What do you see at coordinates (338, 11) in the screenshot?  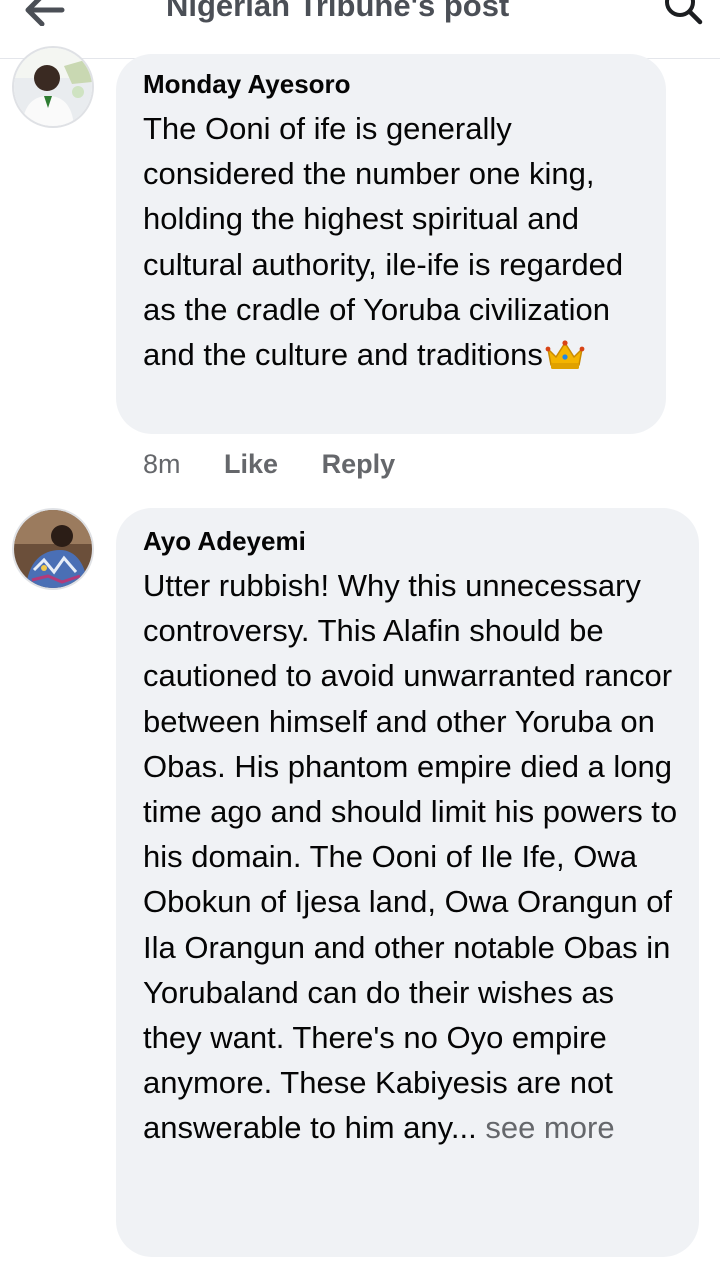 I see `page-title: Nigerian Tribune's post` at bounding box center [338, 11].